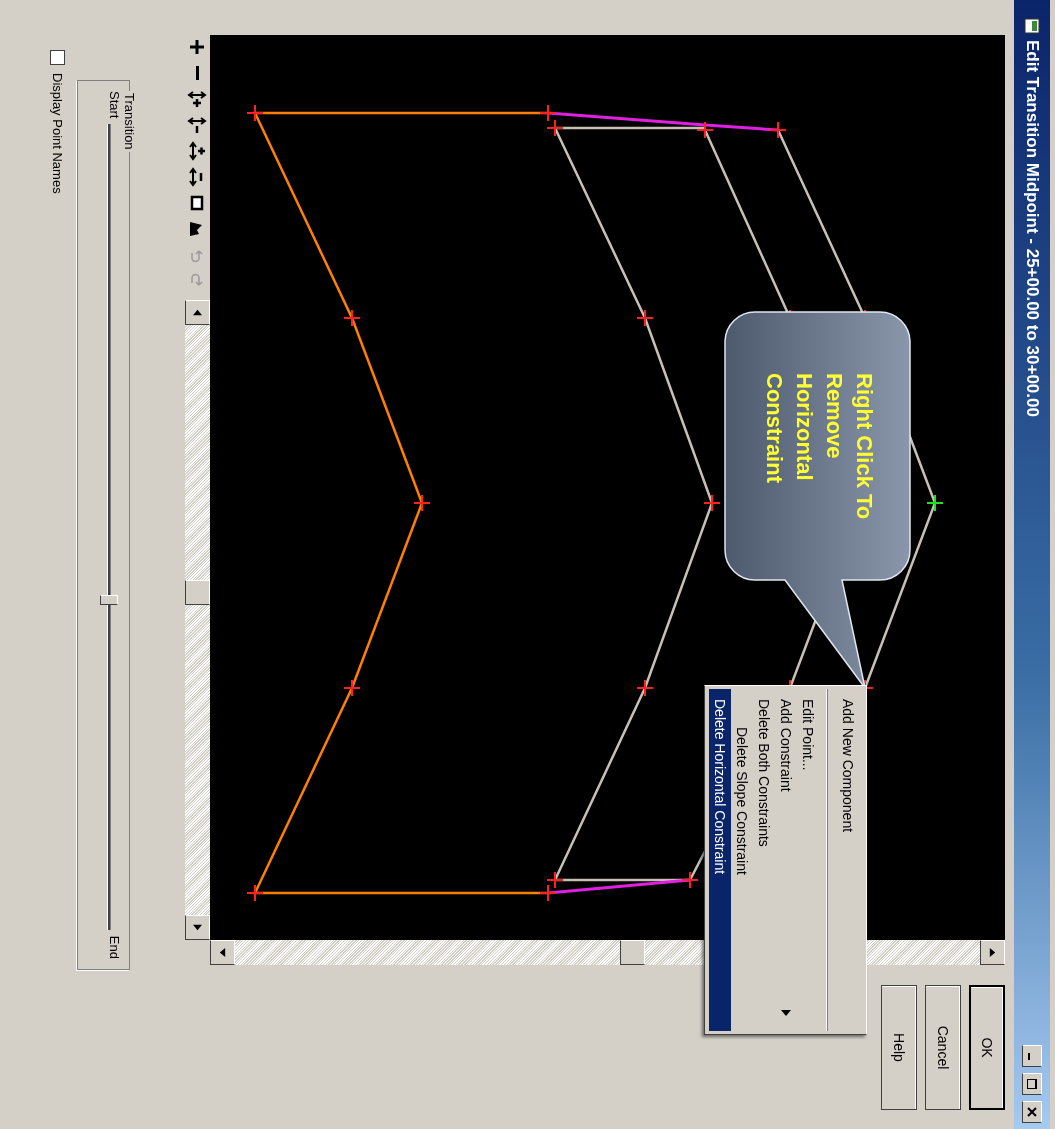 Image resolution: width=1055 pixels, height=1129 pixels. I want to click on window-icon, so click(1032, 26).